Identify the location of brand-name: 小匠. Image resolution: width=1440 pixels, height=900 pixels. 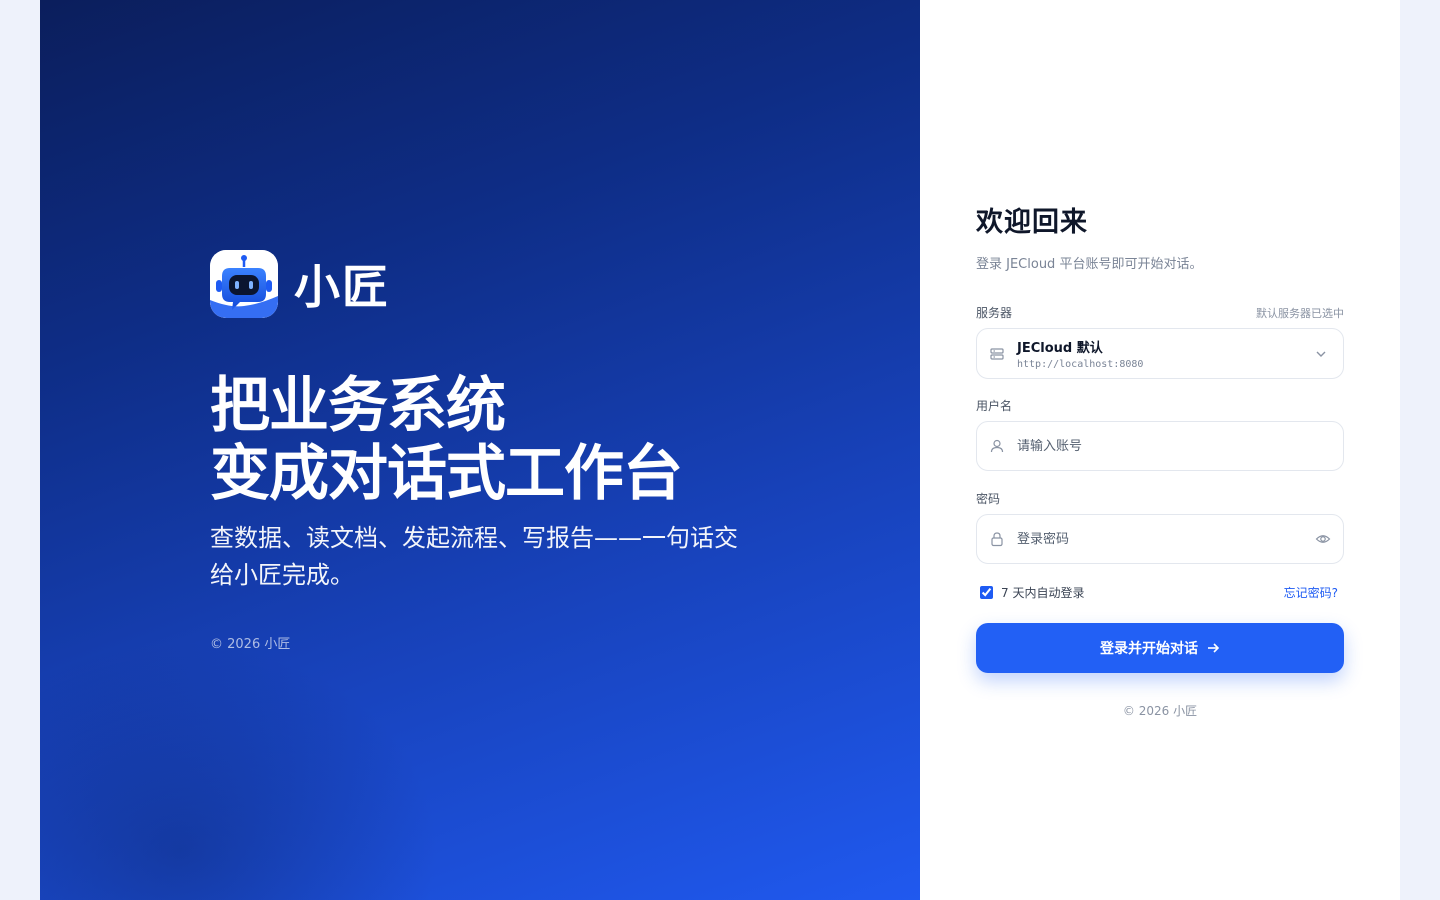
(342, 287).